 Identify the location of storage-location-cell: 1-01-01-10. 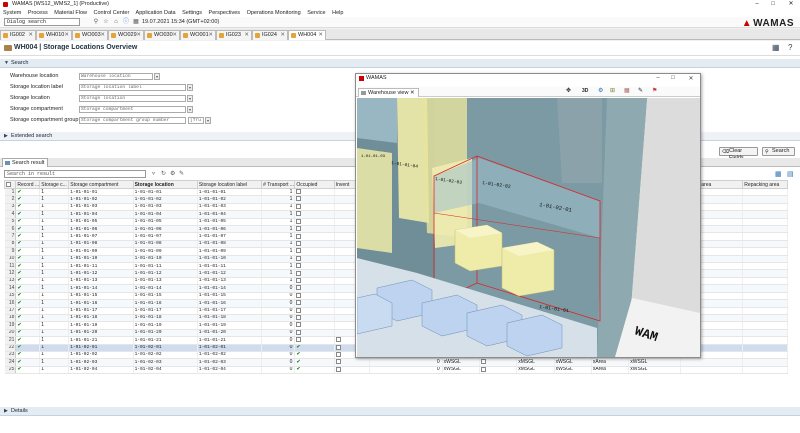
(165, 259).